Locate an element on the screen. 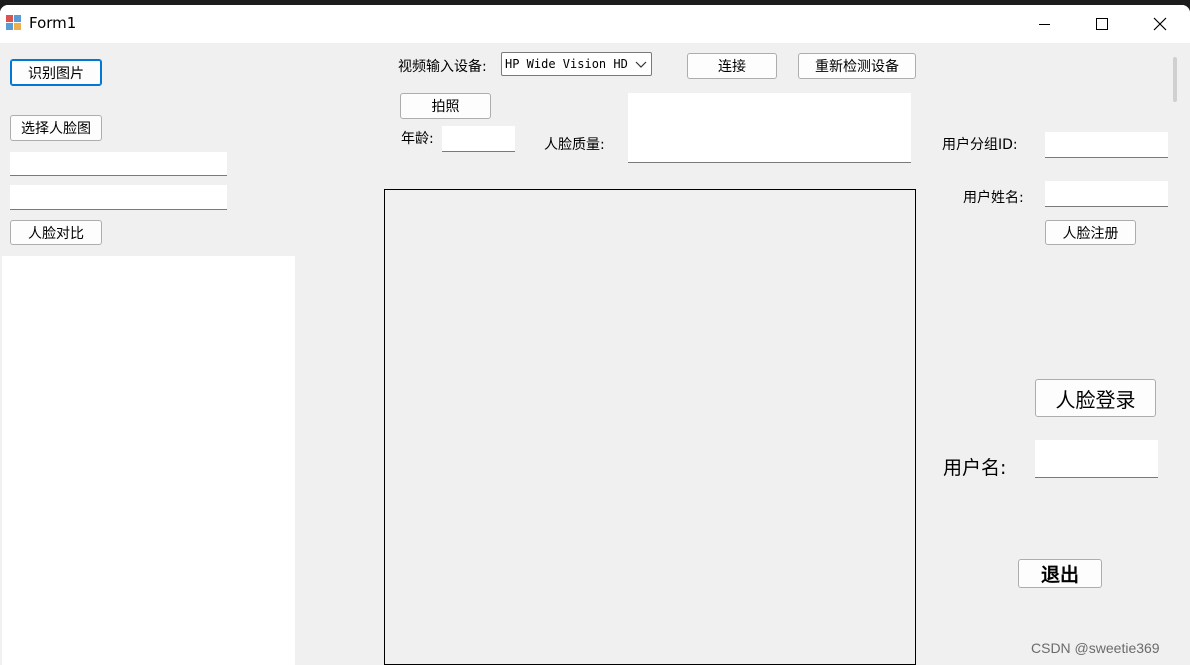 The height and width of the screenshot is (665, 1190). maximize-icon is located at coordinates (1102, 24).